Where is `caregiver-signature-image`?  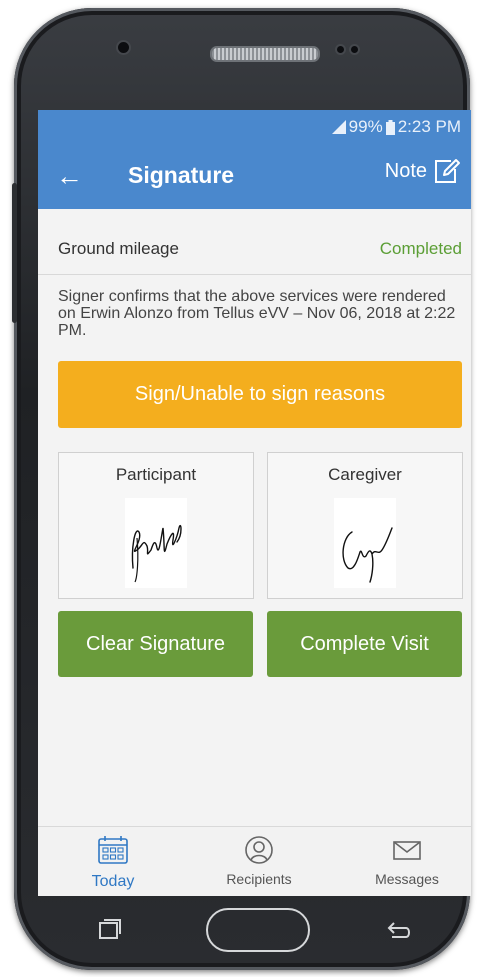 caregiver-signature-image is located at coordinates (365, 543).